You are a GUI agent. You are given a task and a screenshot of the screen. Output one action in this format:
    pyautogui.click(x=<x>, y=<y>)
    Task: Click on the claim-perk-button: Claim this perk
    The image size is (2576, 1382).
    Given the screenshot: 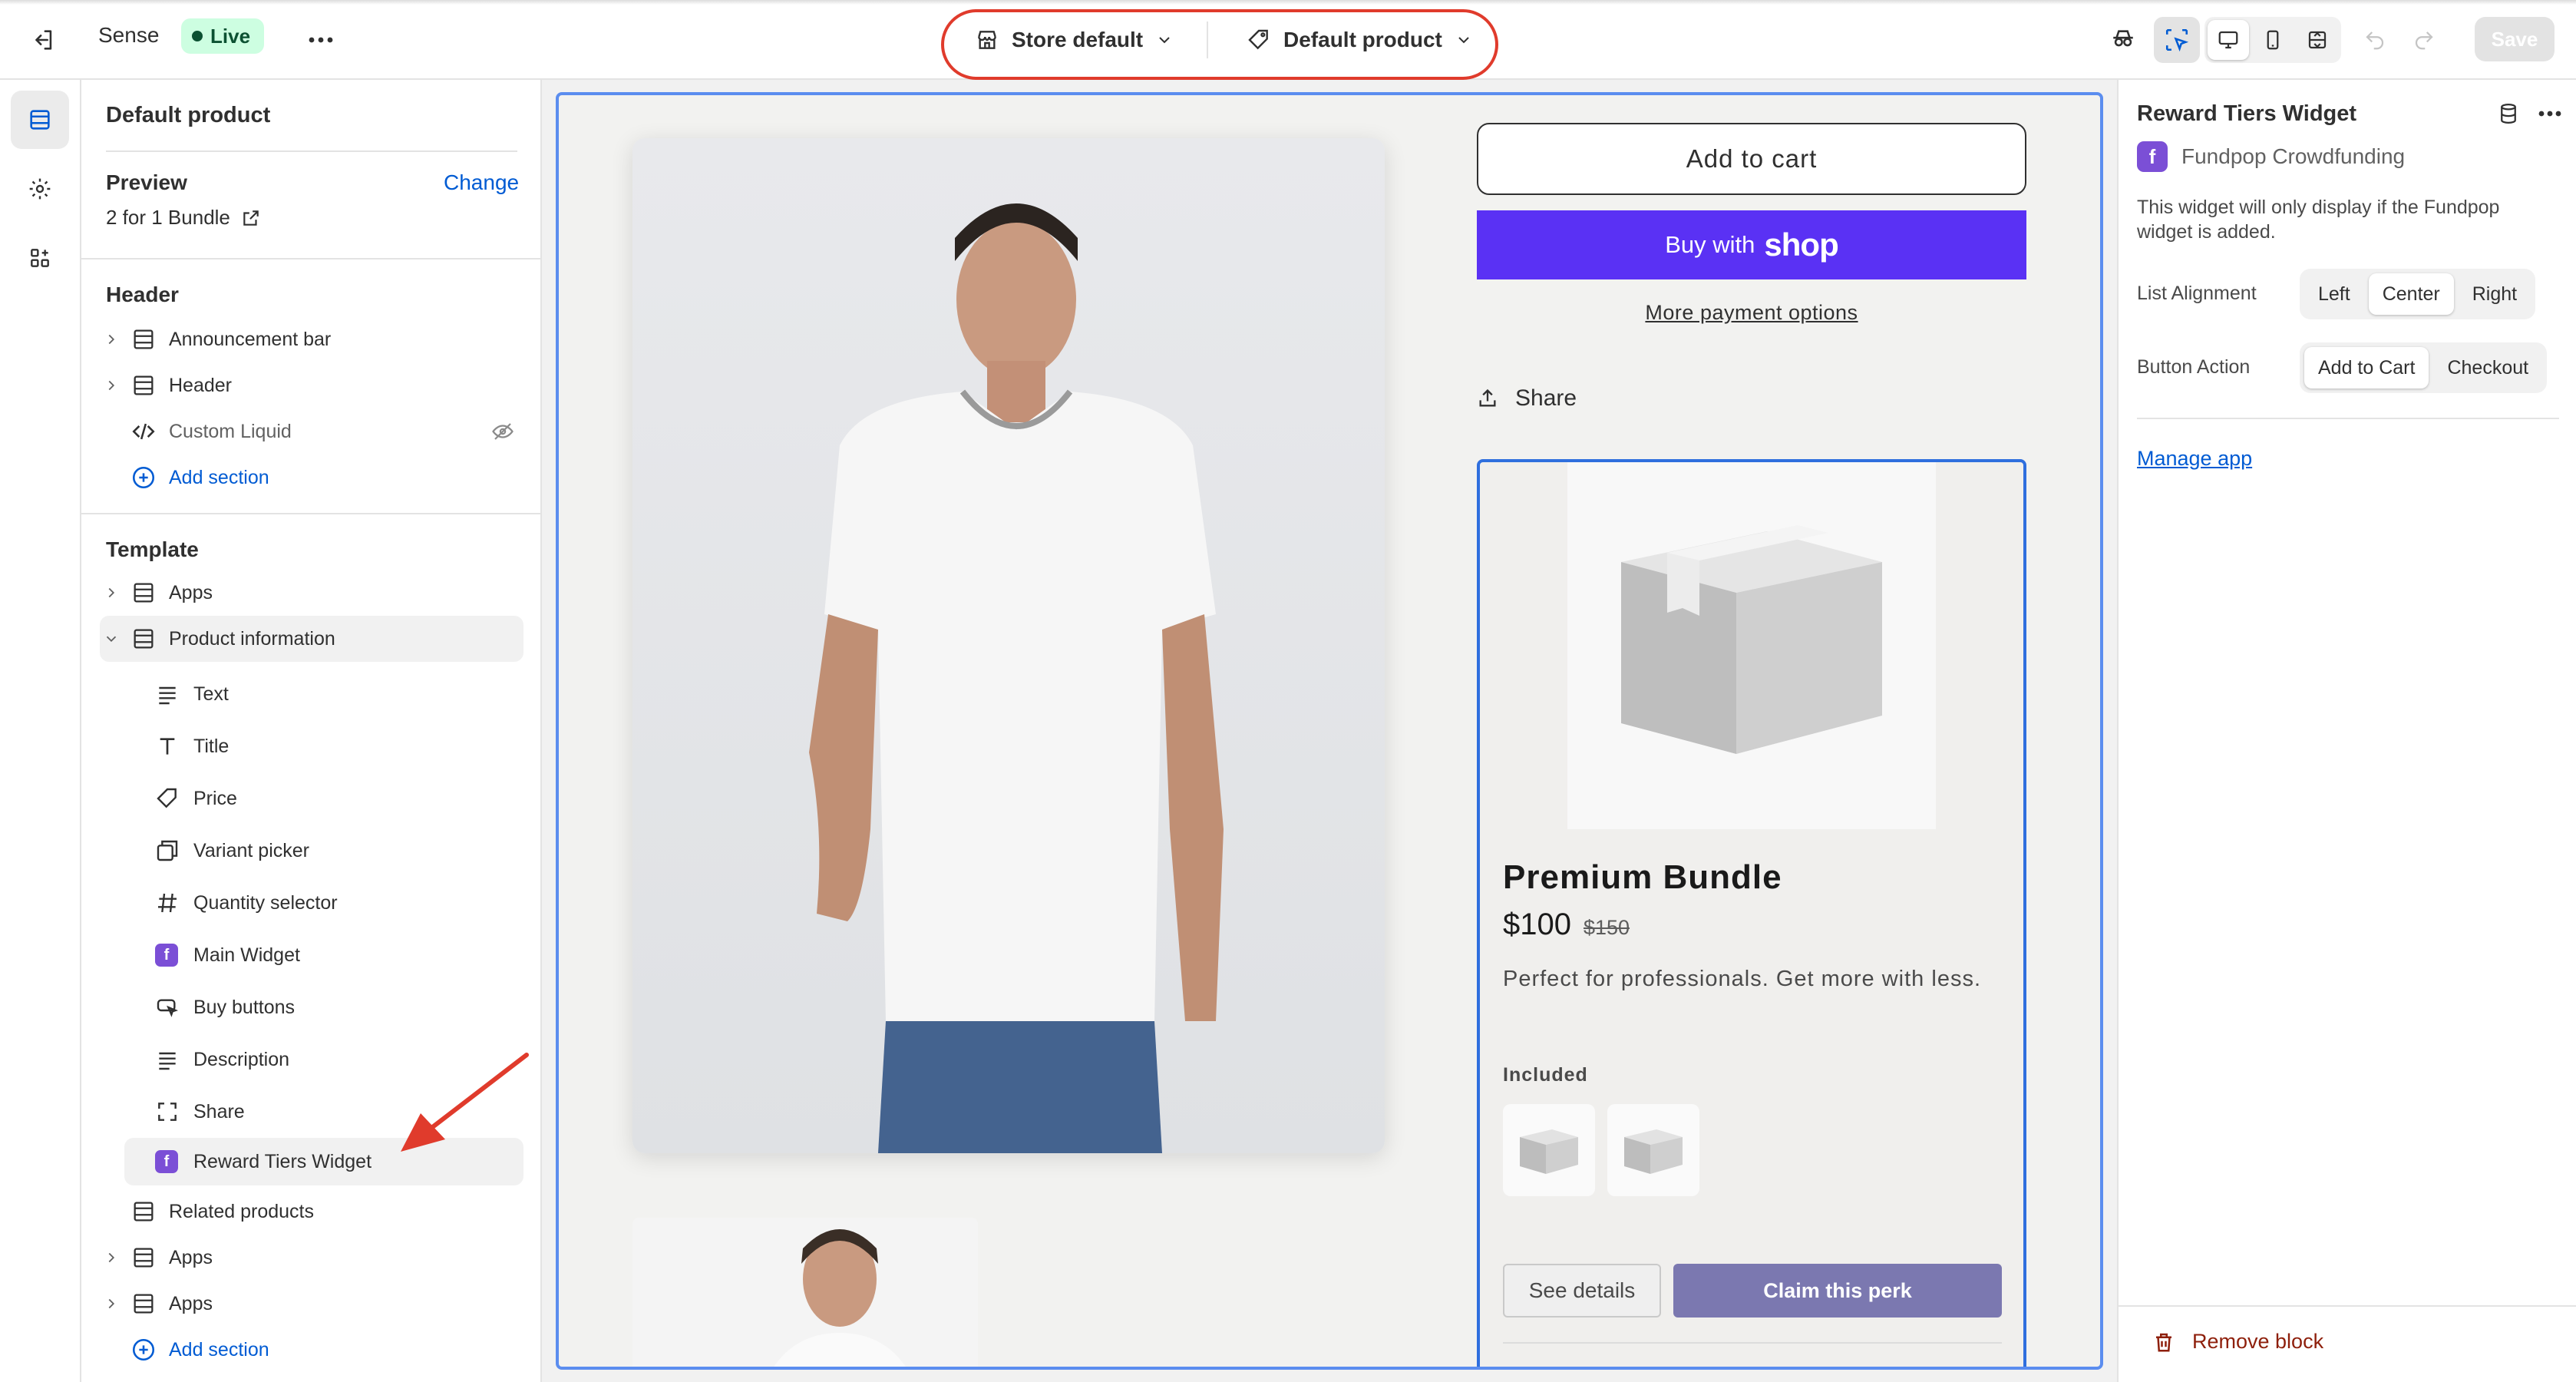 What is the action you would take?
    pyautogui.click(x=1837, y=1291)
    